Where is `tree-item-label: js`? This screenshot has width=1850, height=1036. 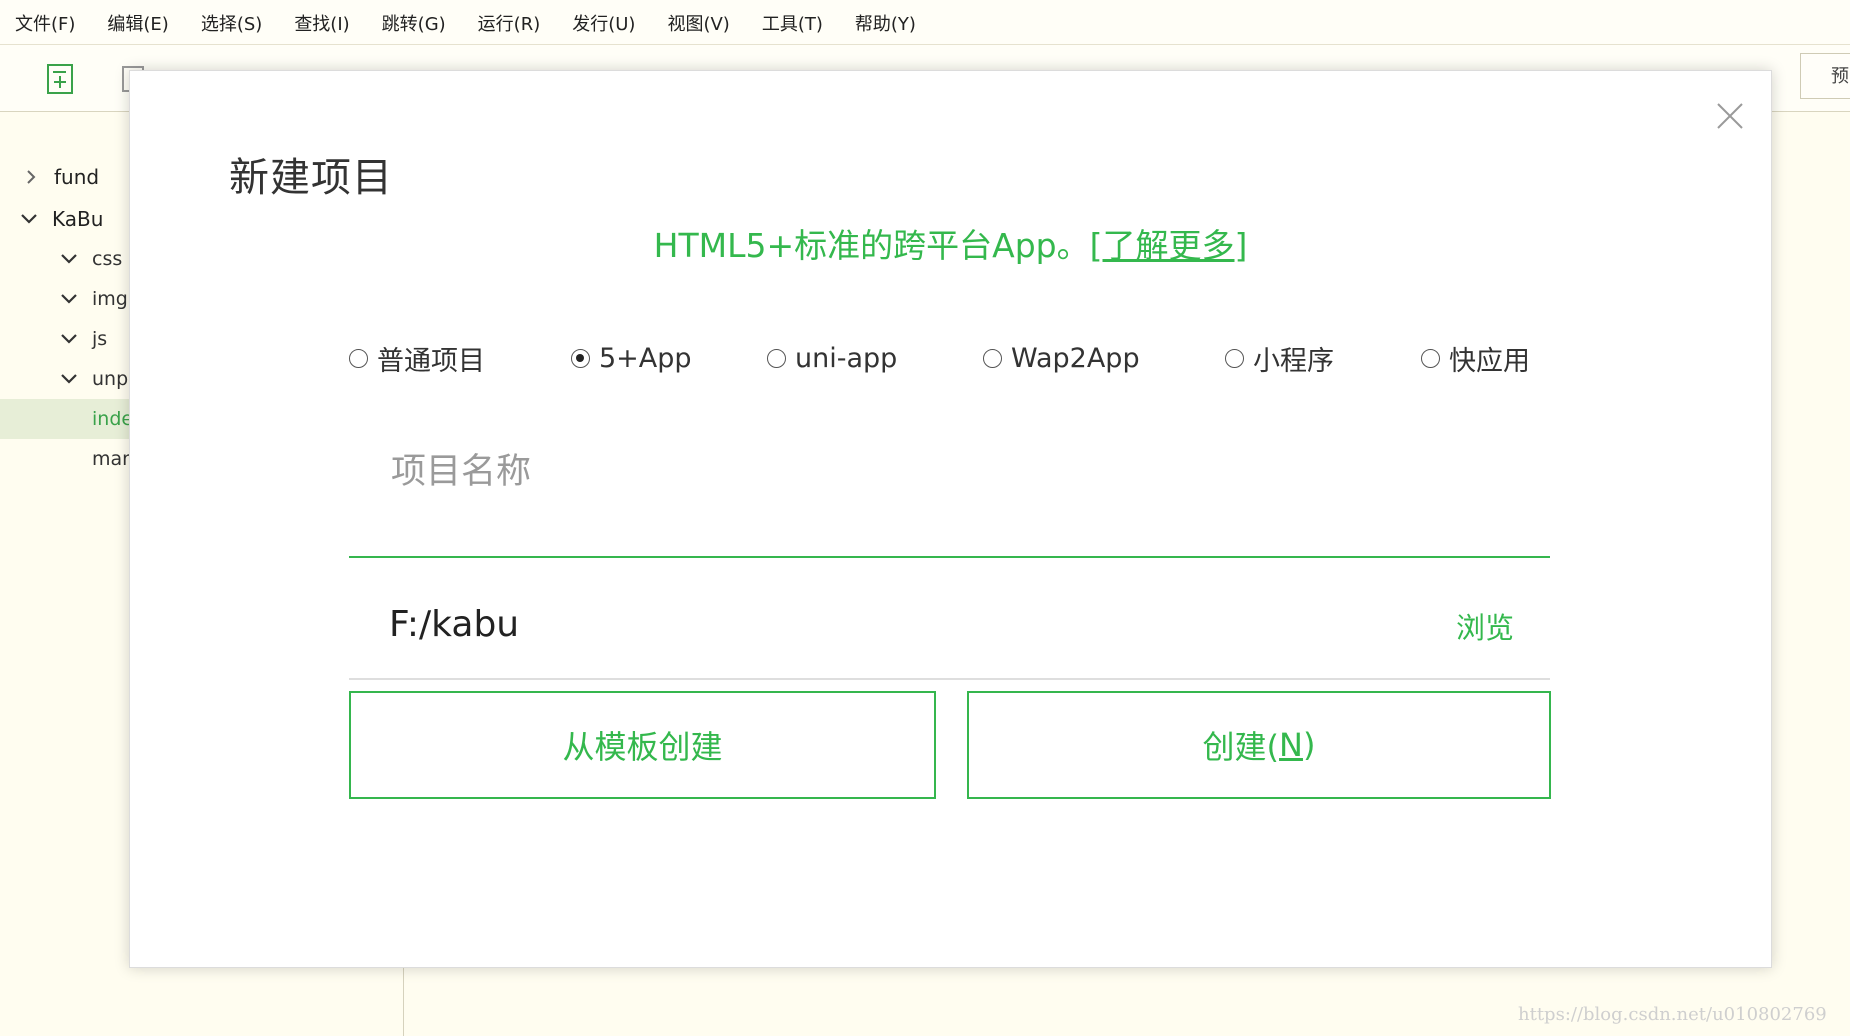 tree-item-label: js is located at coordinates (100, 339).